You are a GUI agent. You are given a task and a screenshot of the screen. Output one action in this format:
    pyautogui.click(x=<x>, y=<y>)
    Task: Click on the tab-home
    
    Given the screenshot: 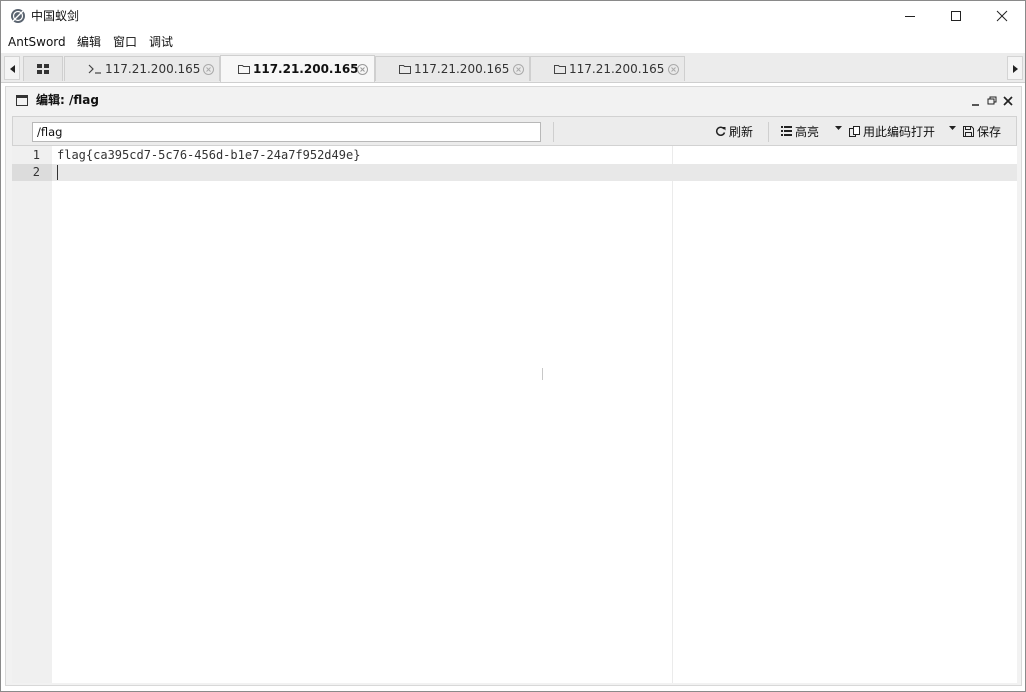 What is the action you would take?
    pyautogui.click(x=43, y=68)
    